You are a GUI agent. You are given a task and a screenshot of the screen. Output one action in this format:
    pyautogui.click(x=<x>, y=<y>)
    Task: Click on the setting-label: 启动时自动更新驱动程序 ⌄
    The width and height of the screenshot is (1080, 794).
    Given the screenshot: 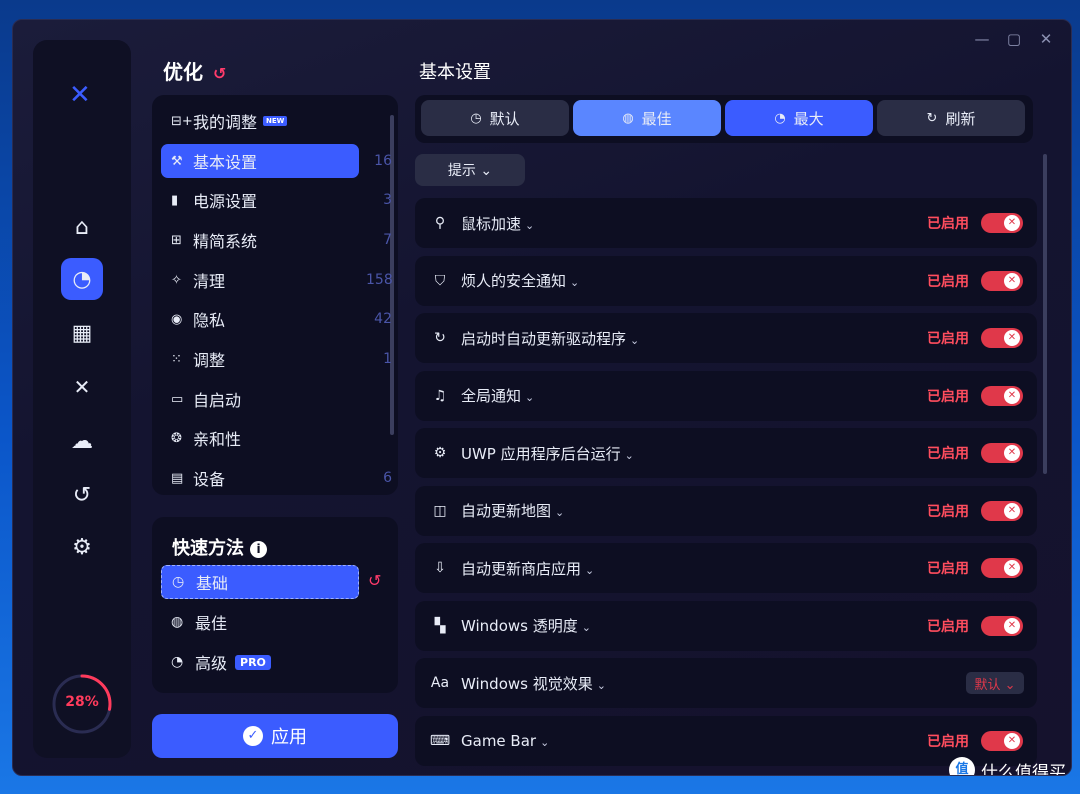 What is the action you would take?
    pyautogui.click(x=550, y=338)
    